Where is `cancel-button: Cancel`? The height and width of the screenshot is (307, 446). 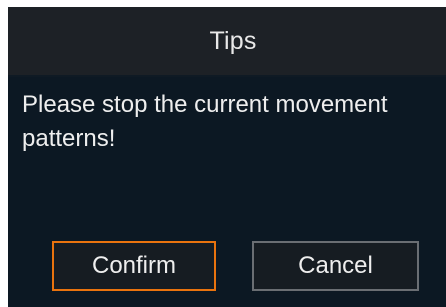 cancel-button: Cancel is located at coordinates (335, 266).